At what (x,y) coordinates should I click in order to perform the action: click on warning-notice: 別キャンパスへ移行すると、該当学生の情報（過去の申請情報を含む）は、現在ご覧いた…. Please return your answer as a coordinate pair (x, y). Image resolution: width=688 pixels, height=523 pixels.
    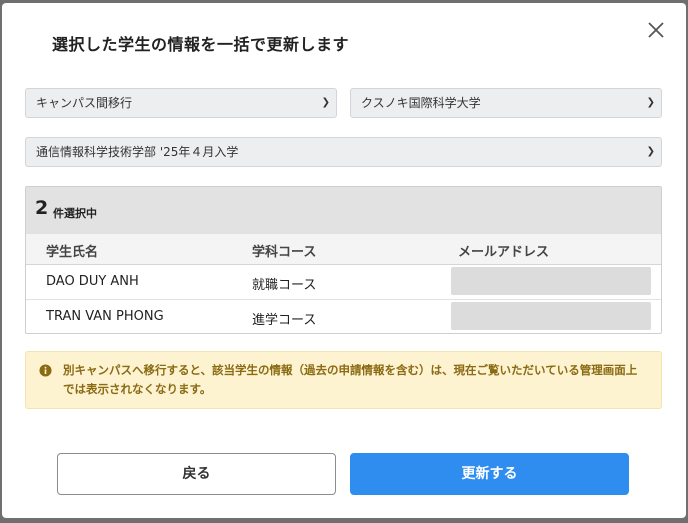
    Looking at the image, I should click on (343, 380).